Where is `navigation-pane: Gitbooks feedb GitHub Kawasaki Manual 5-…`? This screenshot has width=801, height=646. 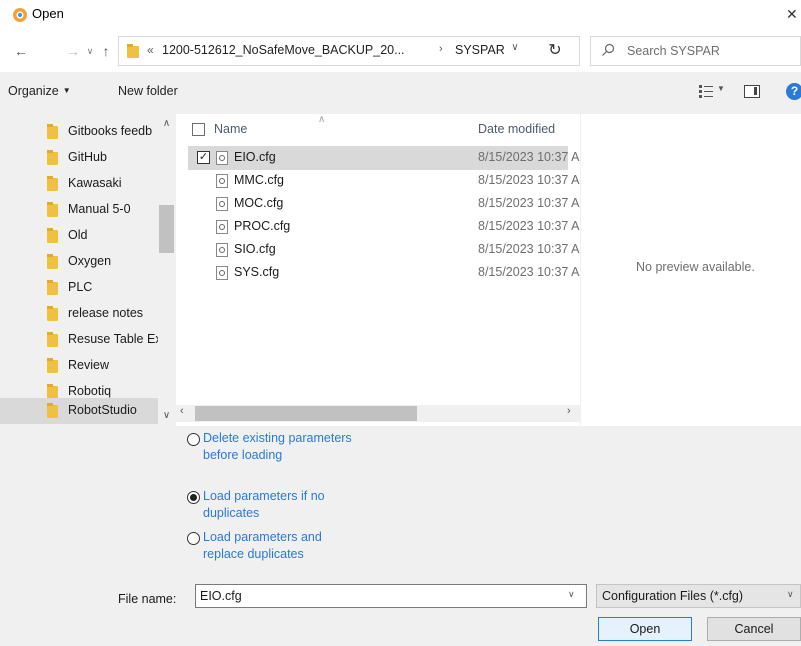 navigation-pane: Gitbooks feedb GitHub Kawasaki Manual 5-… is located at coordinates (87, 270).